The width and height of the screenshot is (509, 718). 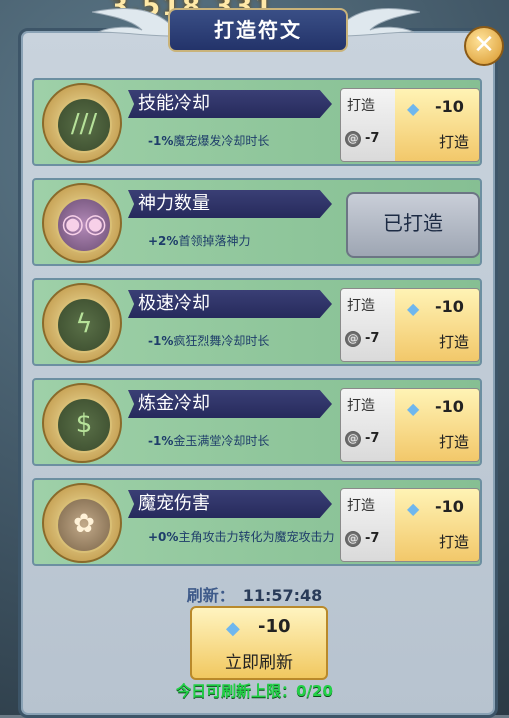 I want to click on rune-effect-text: 首领掉落神力, so click(x=214, y=241).